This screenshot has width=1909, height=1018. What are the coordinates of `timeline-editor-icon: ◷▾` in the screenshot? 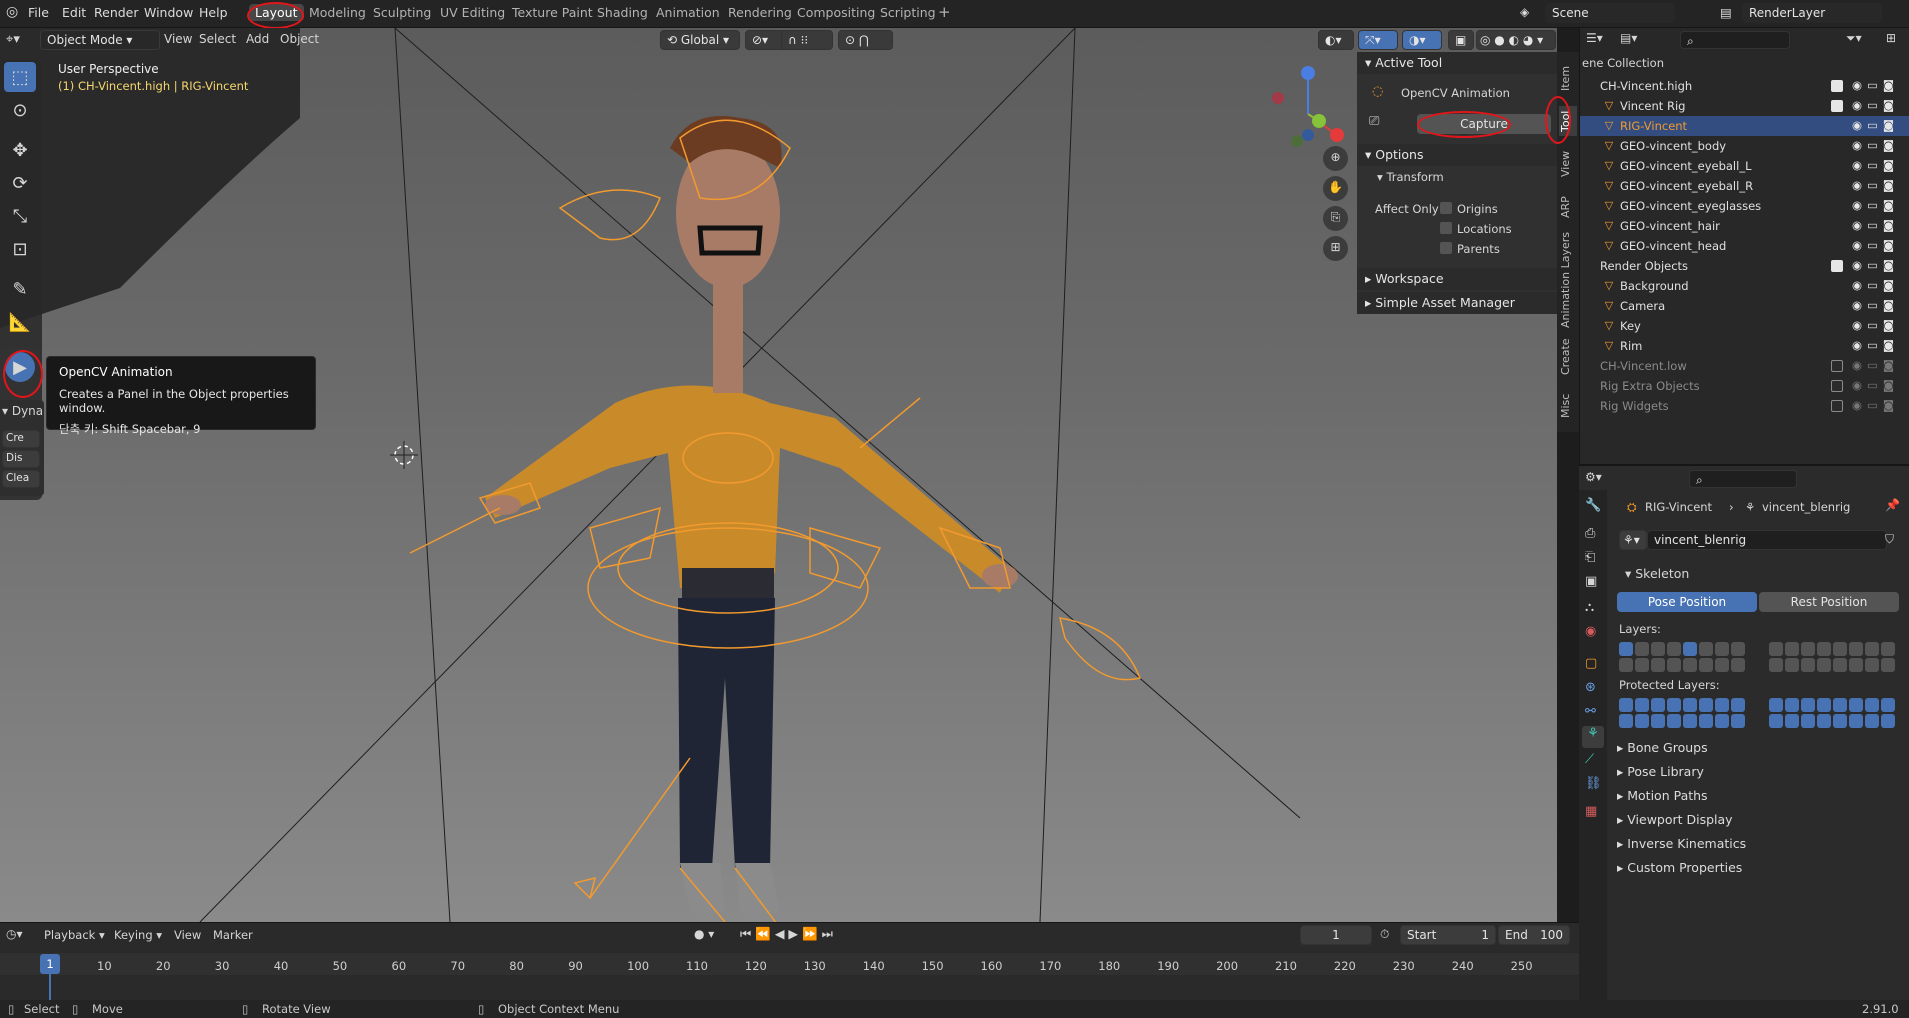 It's located at (14, 934).